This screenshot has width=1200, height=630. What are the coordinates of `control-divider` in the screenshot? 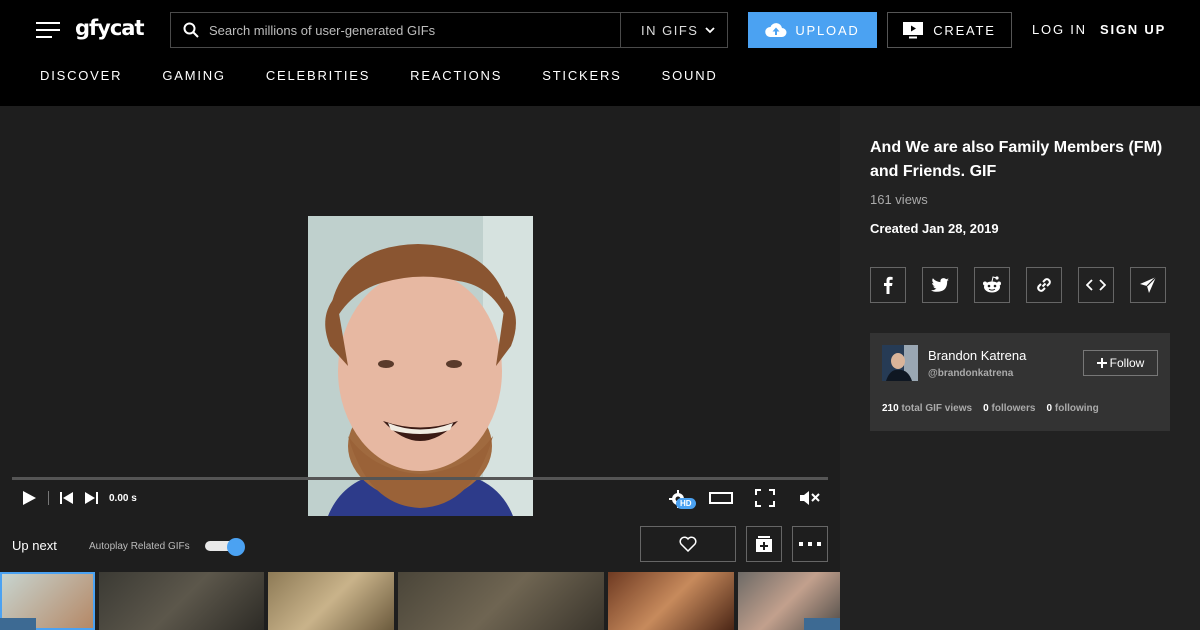 It's located at (48, 498).